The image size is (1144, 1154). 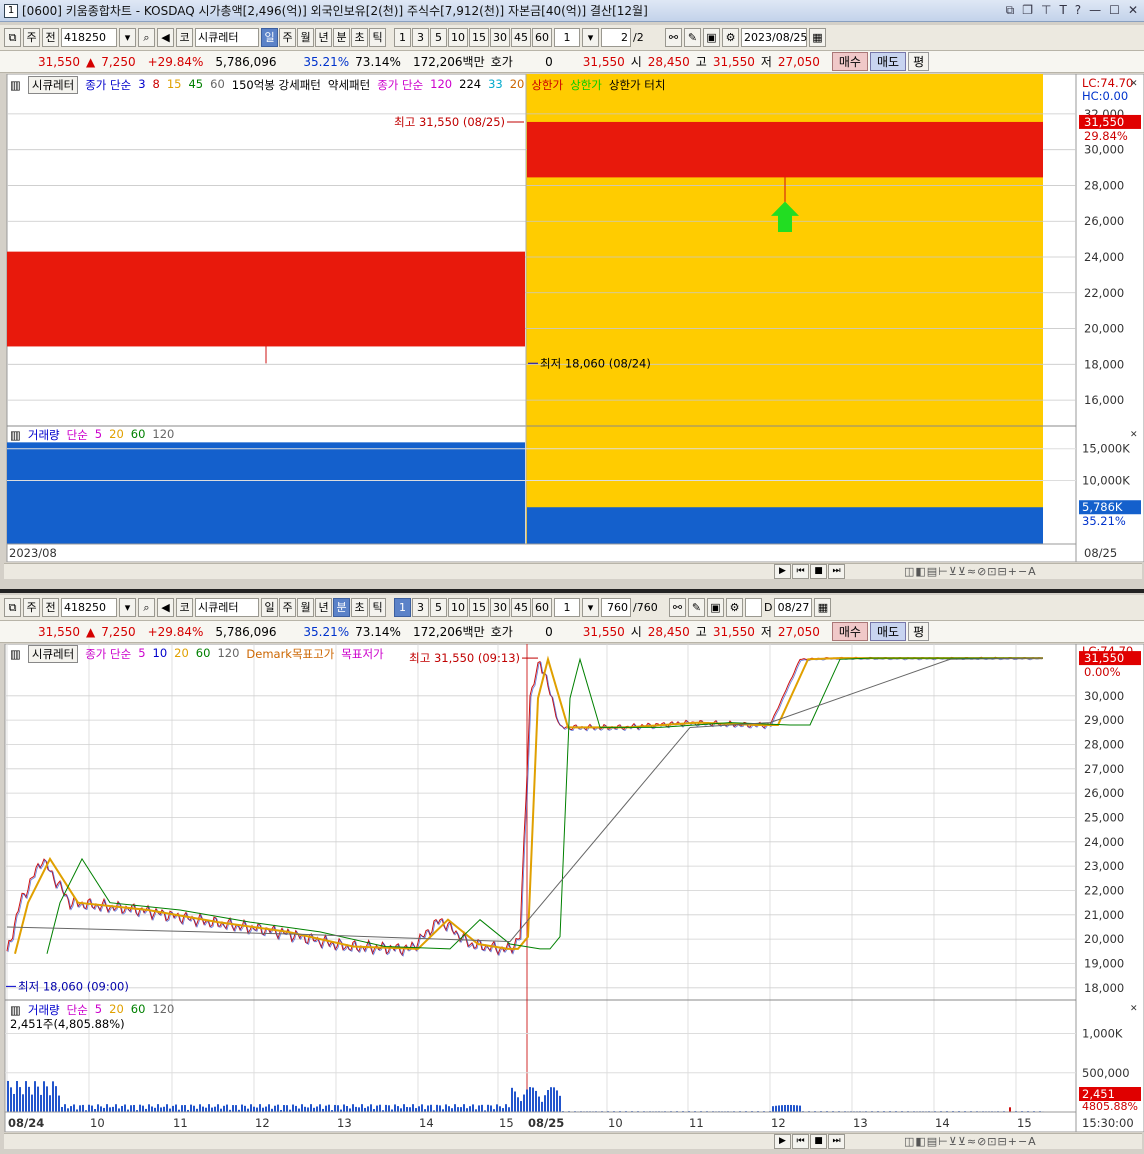 I want to click on volume-bar, so click(x=266, y=493).